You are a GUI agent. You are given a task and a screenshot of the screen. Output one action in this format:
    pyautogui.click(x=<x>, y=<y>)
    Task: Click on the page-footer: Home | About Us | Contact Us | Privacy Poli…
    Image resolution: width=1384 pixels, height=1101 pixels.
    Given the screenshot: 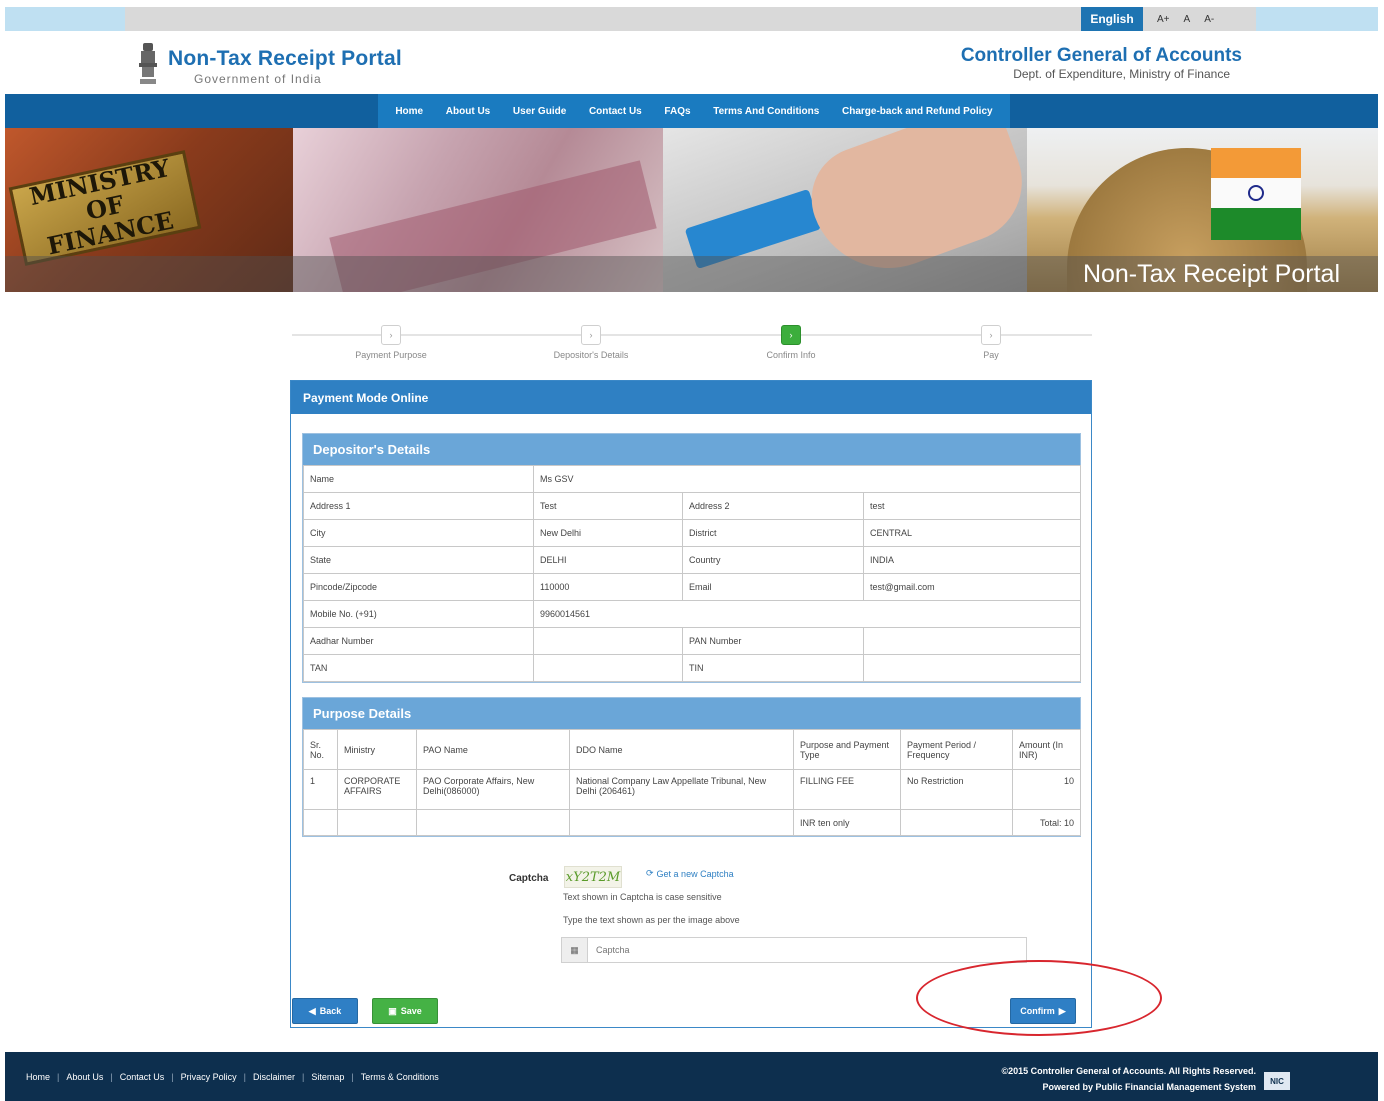 What is the action you would take?
    pyautogui.click(x=691, y=1076)
    